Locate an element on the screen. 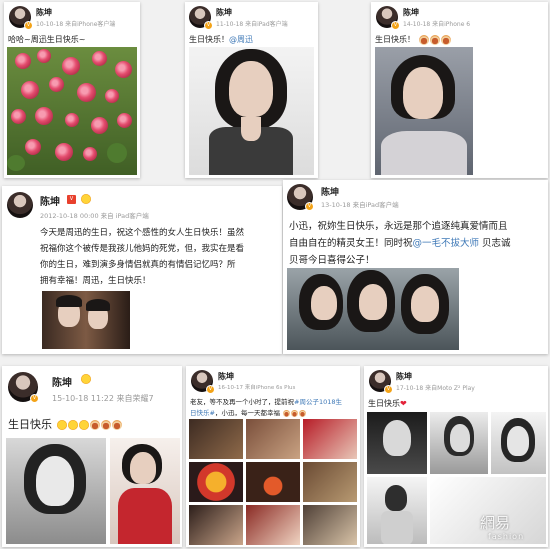 The width and height of the screenshot is (550, 549). weibo-post-2: V 陈坤 11-10-18 来自iPad客户端 生日快乐！@周迅 is located at coordinates (251, 90).